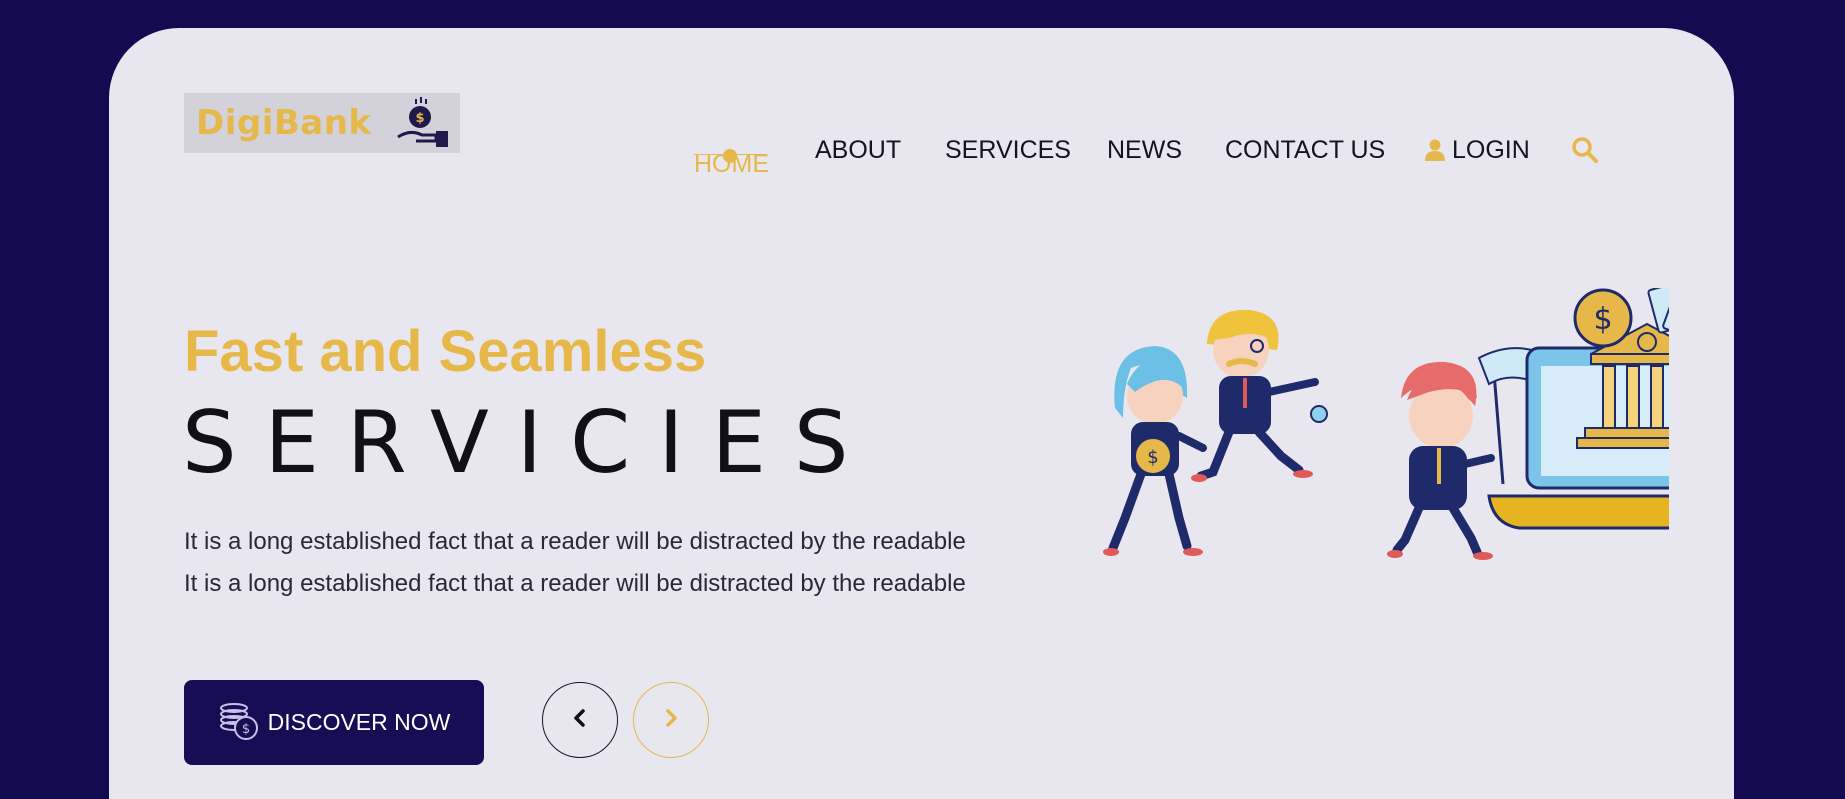  I want to click on next-slide-button, so click(671, 720).